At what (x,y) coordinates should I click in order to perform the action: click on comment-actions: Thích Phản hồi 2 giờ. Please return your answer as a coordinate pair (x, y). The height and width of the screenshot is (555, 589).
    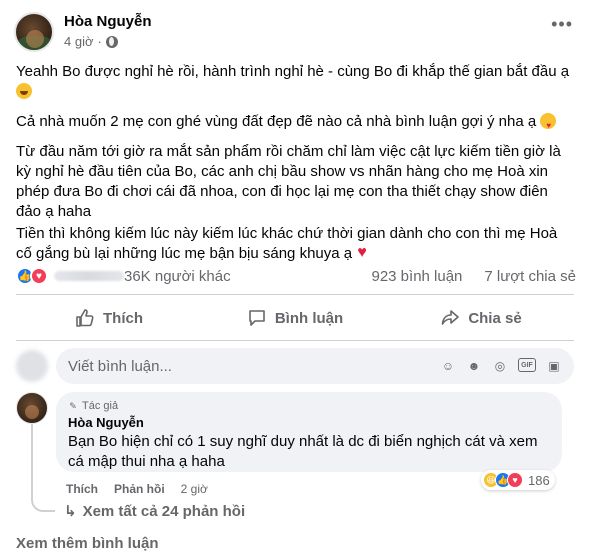
    Looking at the image, I should click on (137, 489).